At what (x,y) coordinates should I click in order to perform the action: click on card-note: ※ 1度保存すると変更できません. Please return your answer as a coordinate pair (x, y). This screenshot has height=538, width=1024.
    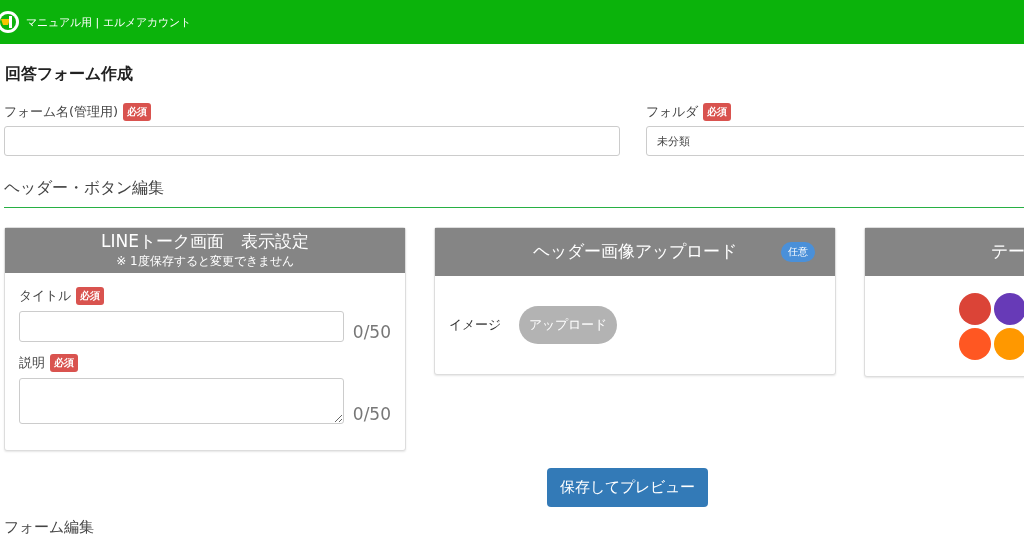
    Looking at the image, I should click on (205, 261).